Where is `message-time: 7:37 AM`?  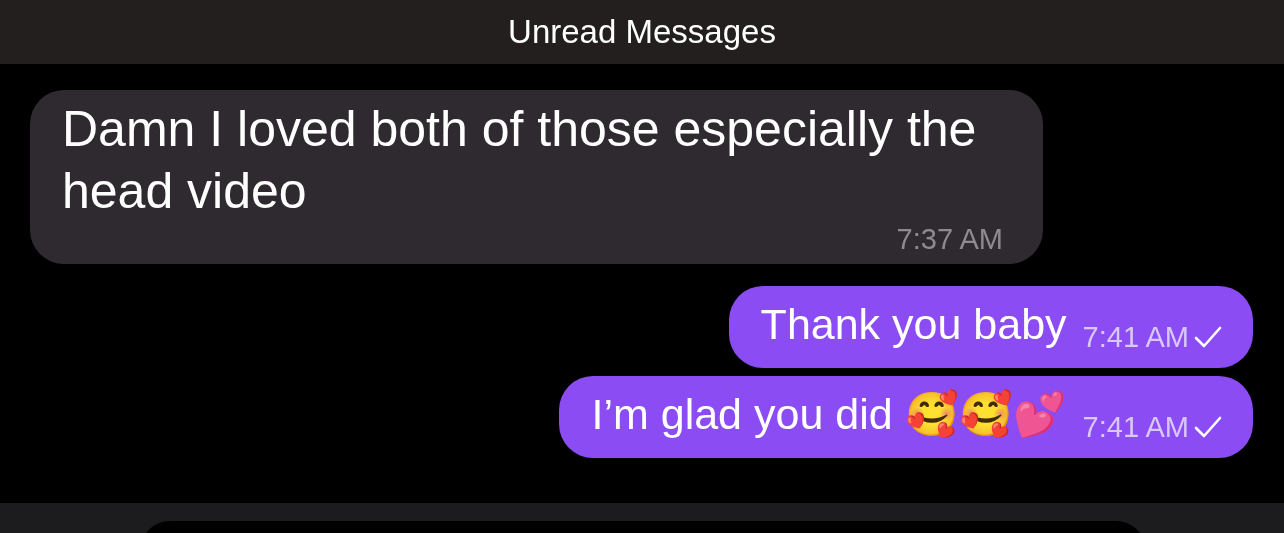 message-time: 7:37 AM is located at coordinates (949, 239).